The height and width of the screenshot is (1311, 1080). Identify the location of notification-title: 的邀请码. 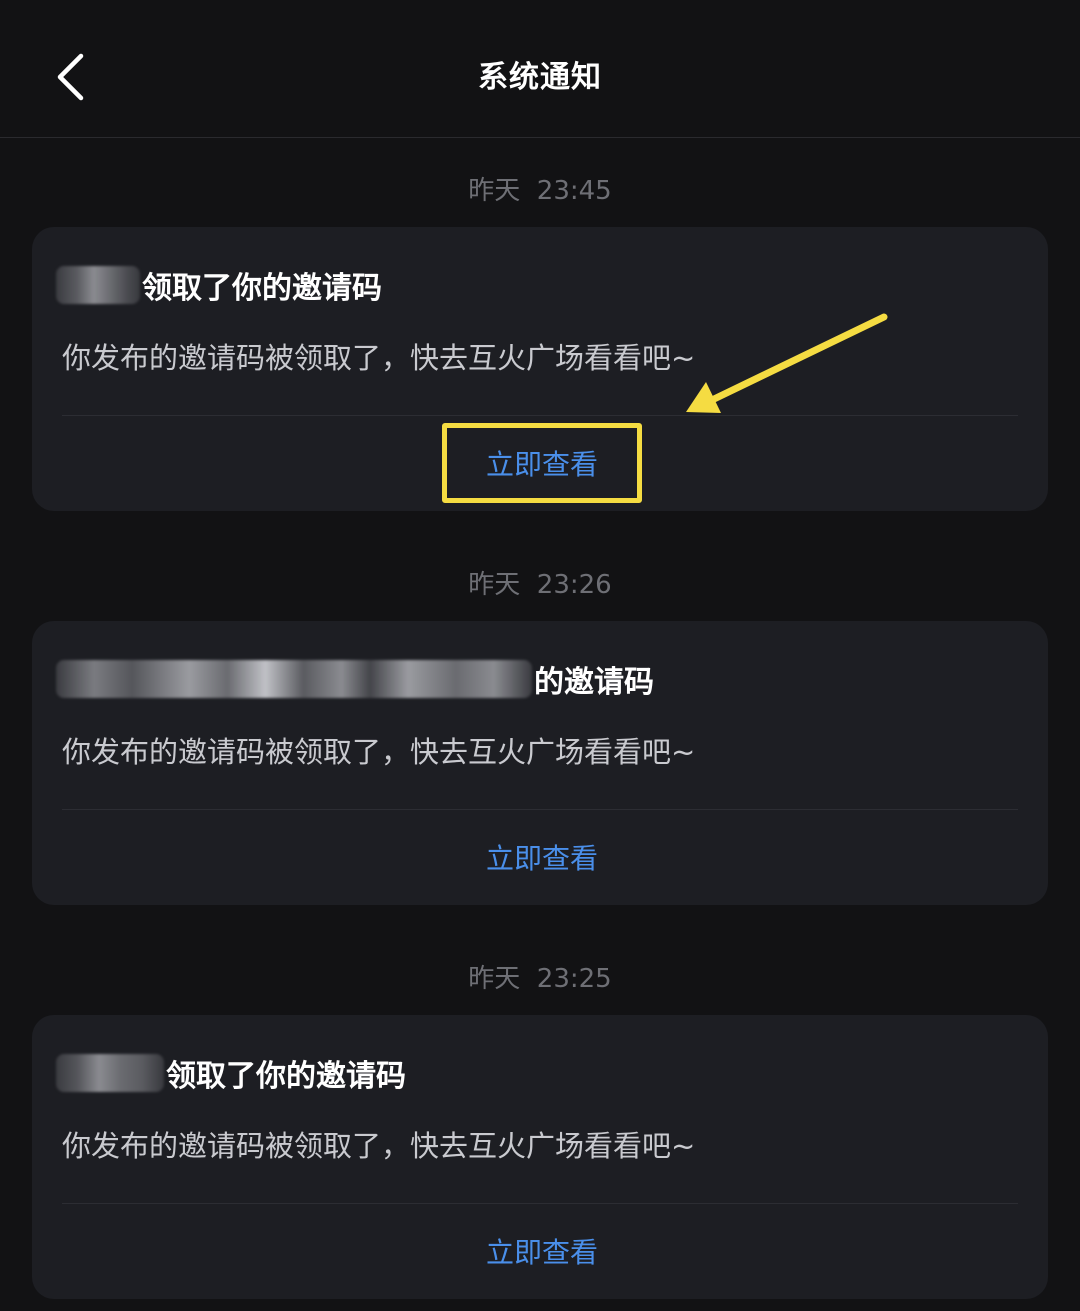
(355, 679).